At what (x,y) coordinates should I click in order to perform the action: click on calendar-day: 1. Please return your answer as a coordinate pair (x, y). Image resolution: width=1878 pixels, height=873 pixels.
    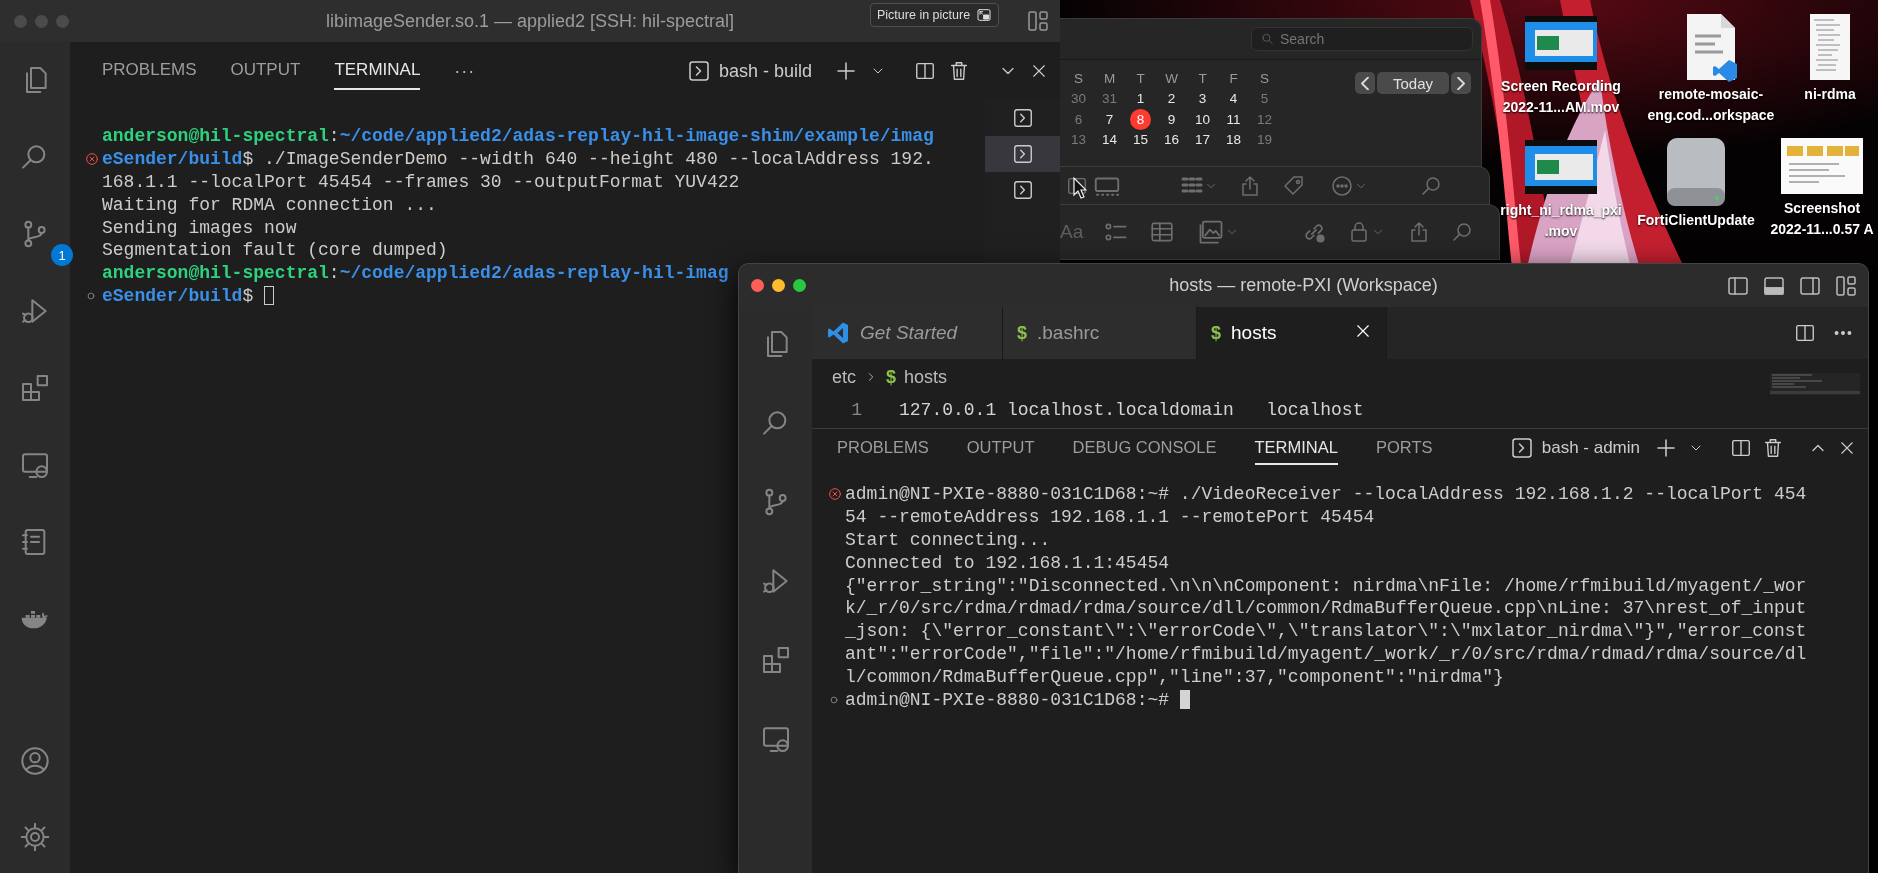
    Looking at the image, I should click on (1140, 98).